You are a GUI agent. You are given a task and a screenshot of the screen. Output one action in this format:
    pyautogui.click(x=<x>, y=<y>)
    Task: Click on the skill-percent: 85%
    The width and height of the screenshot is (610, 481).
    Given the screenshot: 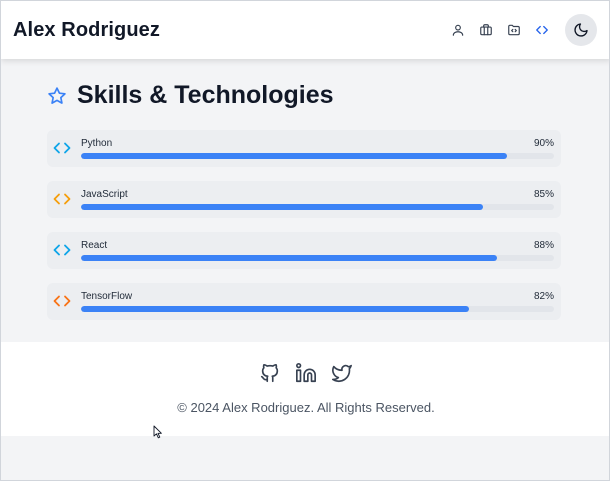 What is the action you would take?
    pyautogui.click(x=543, y=194)
    